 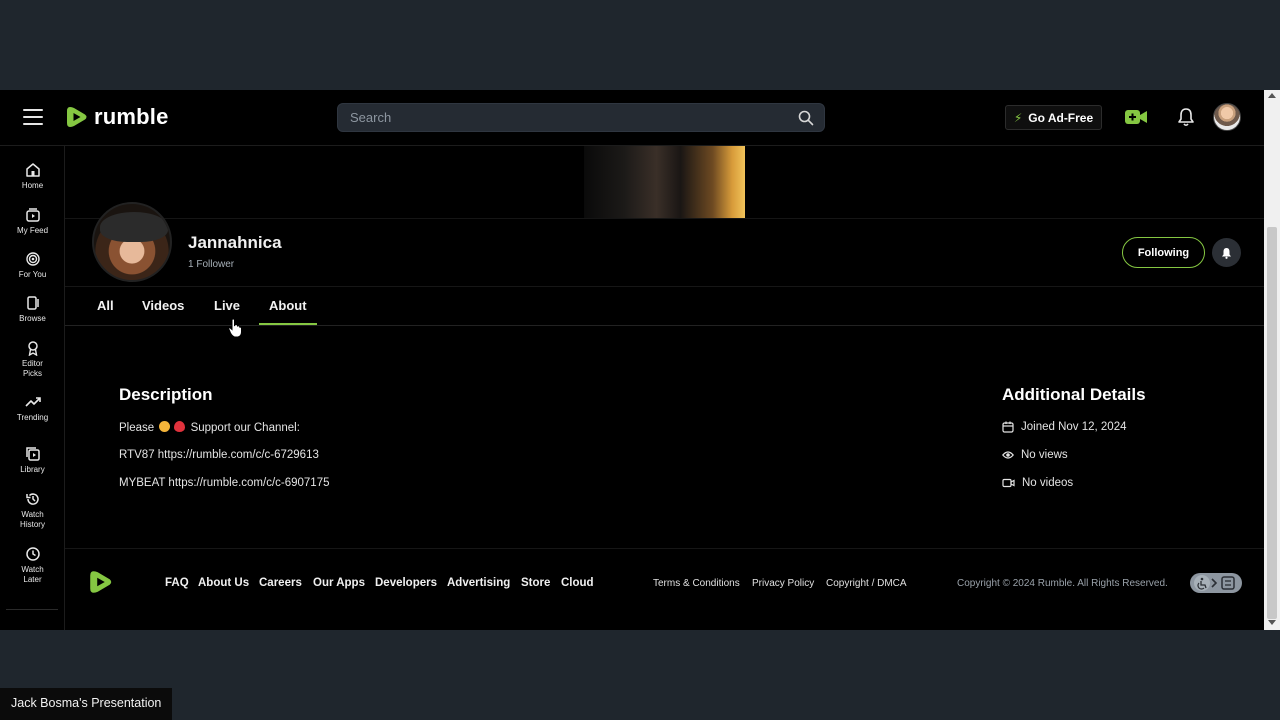 What do you see at coordinates (1136, 117) in the screenshot?
I see `upload-video-icon` at bounding box center [1136, 117].